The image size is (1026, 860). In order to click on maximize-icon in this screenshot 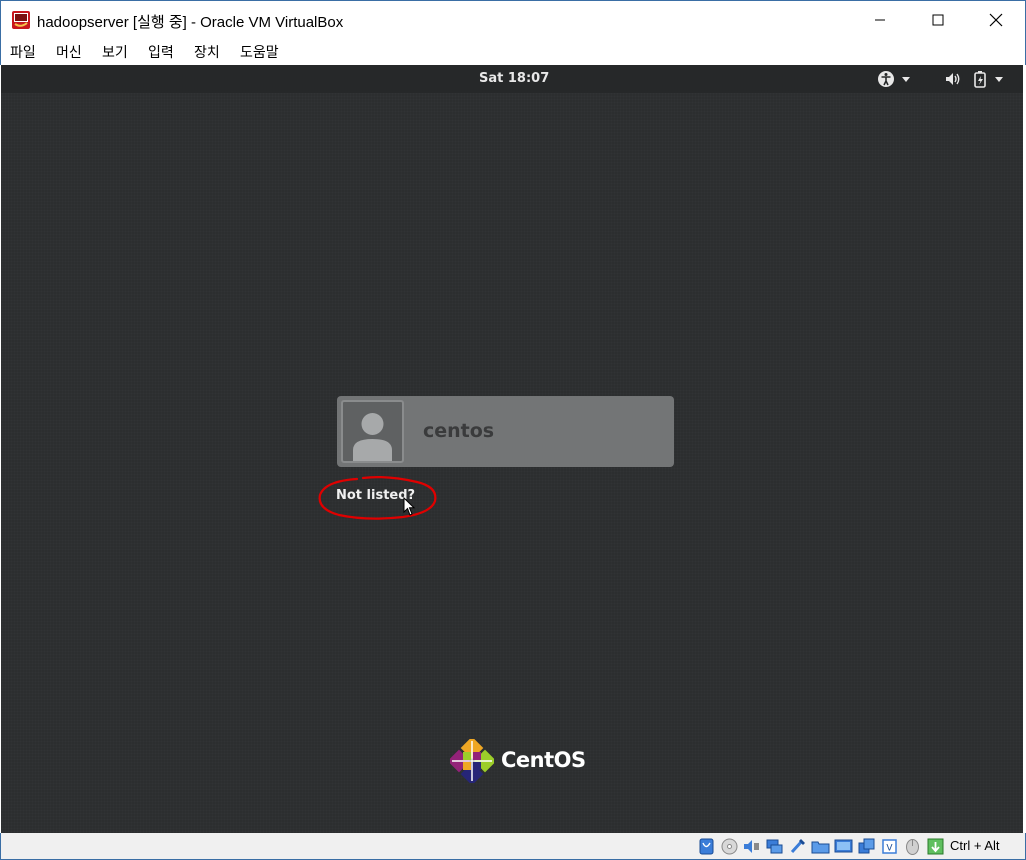, I will do `click(938, 20)`.